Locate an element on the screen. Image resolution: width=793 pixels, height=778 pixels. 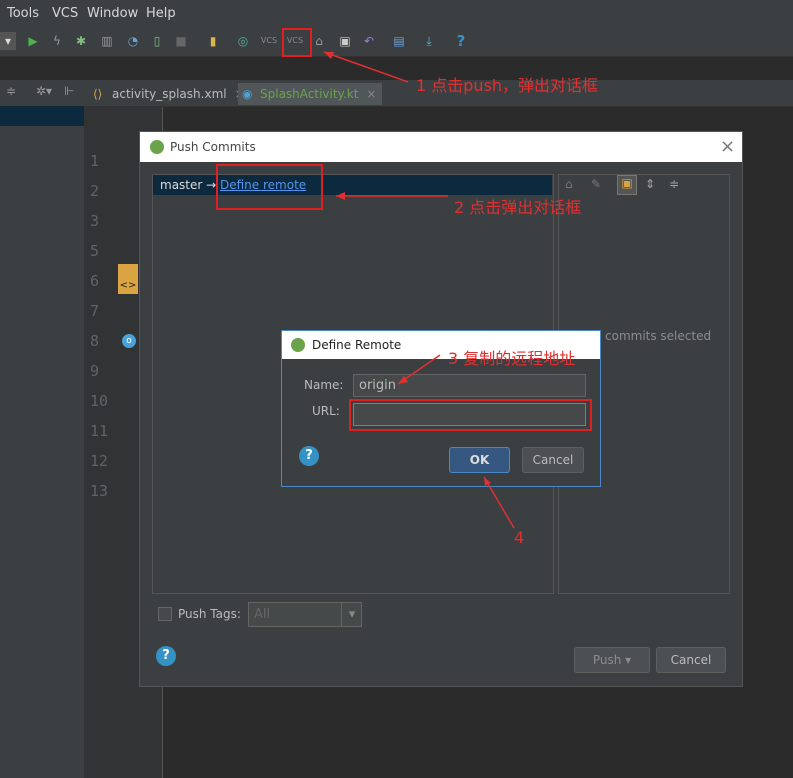
arrow-4-head is located at coordinates (487, 481).